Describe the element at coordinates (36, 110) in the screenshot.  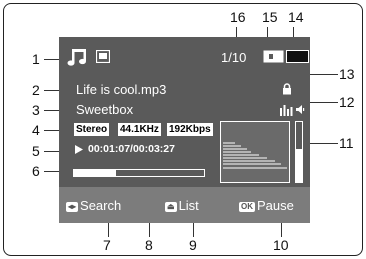
I see `callout-3: 3` at that location.